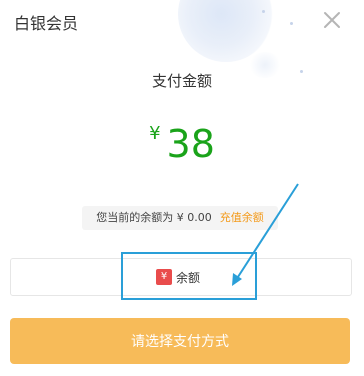 The image size is (364, 376). Describe the element at coordinates (189, 276) in the screenshot. I see `highlight-box` at that location.